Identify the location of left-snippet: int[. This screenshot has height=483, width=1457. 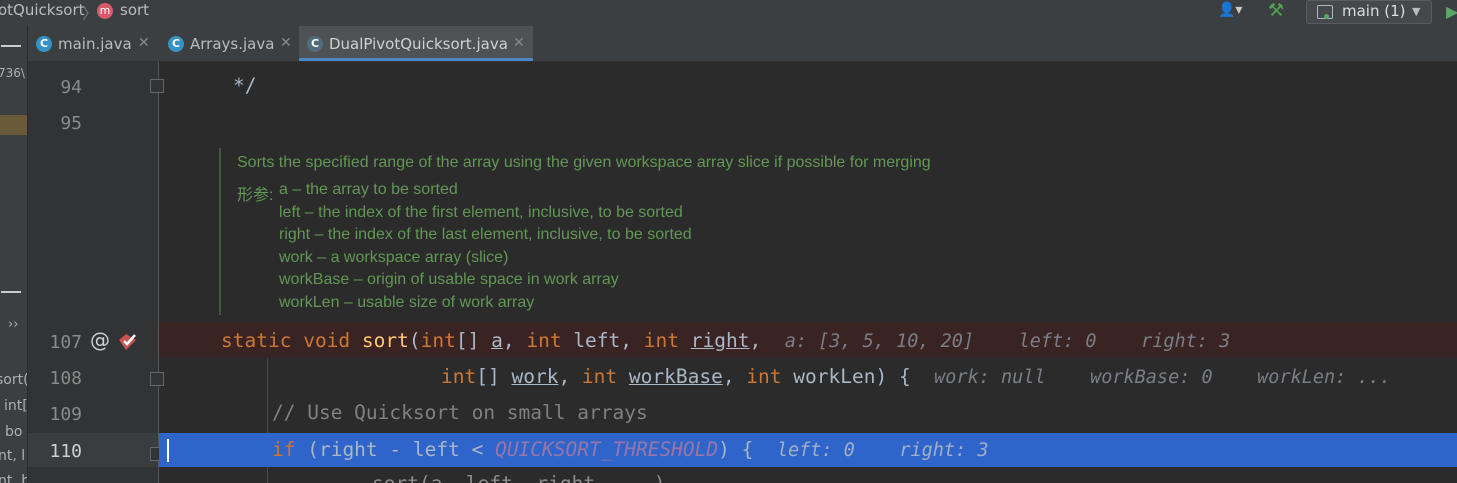
(16, 406).